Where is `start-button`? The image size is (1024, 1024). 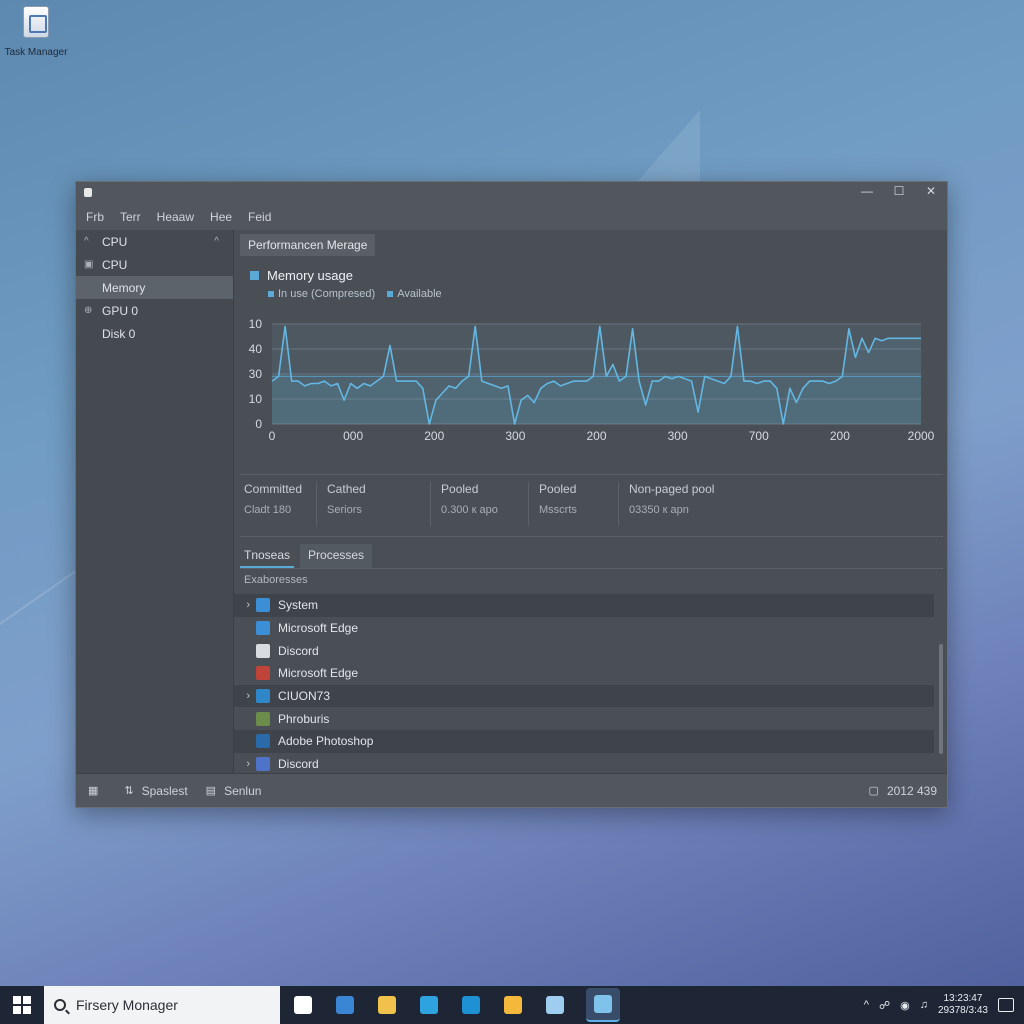
start-button is located at coordinates (22, 1005).